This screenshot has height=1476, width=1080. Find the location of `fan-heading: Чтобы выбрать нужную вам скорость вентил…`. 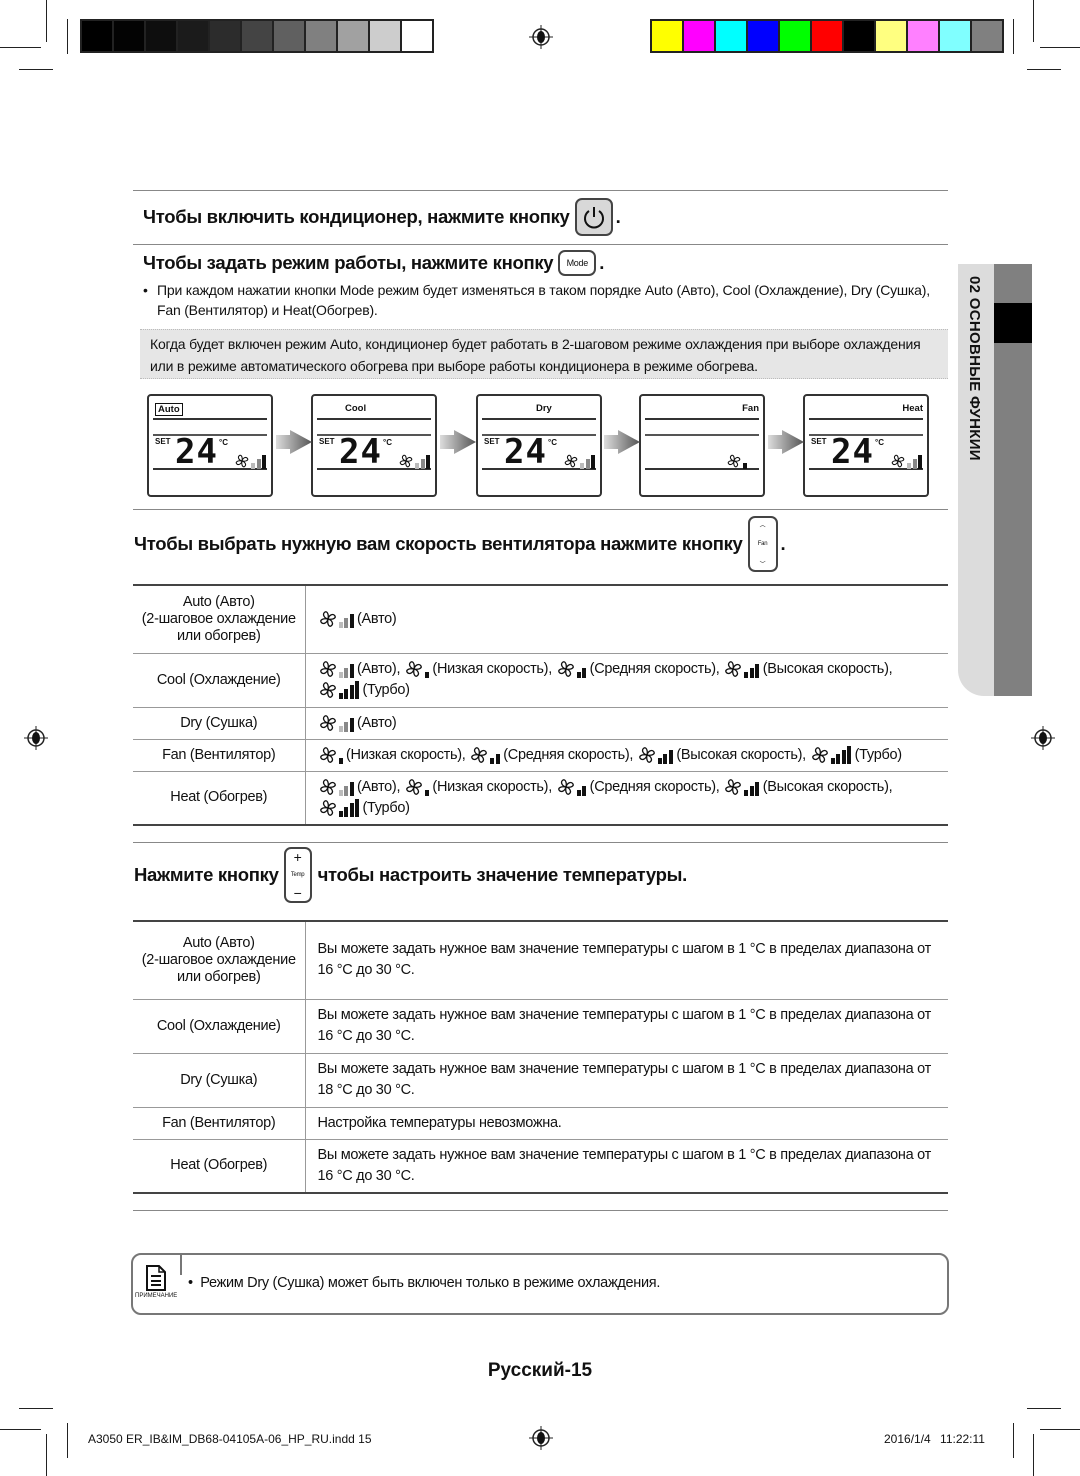

fan-heading: Чтобы выбрать нужную вам скорость вентил… is located at coordinates (460, 544).